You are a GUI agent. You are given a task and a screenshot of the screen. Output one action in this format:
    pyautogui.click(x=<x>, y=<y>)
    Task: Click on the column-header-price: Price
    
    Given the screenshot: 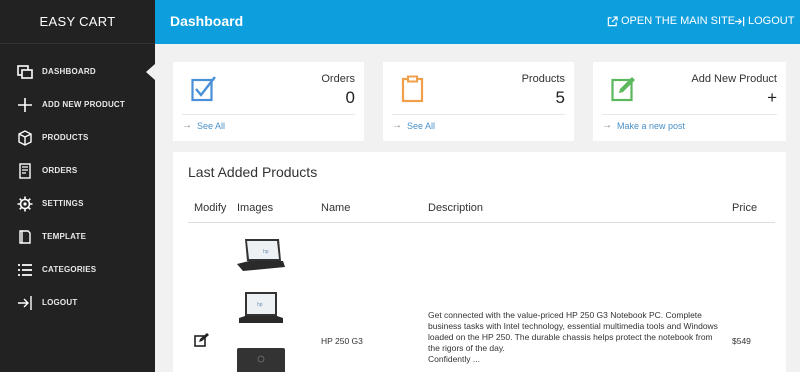 What is the action you would take?
    pyautogui.click(x=745, y=208)
    